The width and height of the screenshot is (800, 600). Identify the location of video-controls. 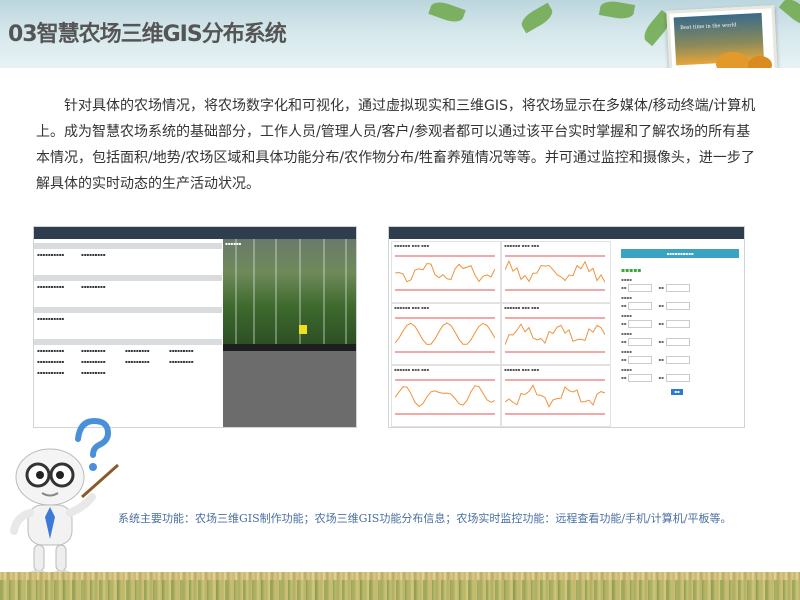
(289, 347).